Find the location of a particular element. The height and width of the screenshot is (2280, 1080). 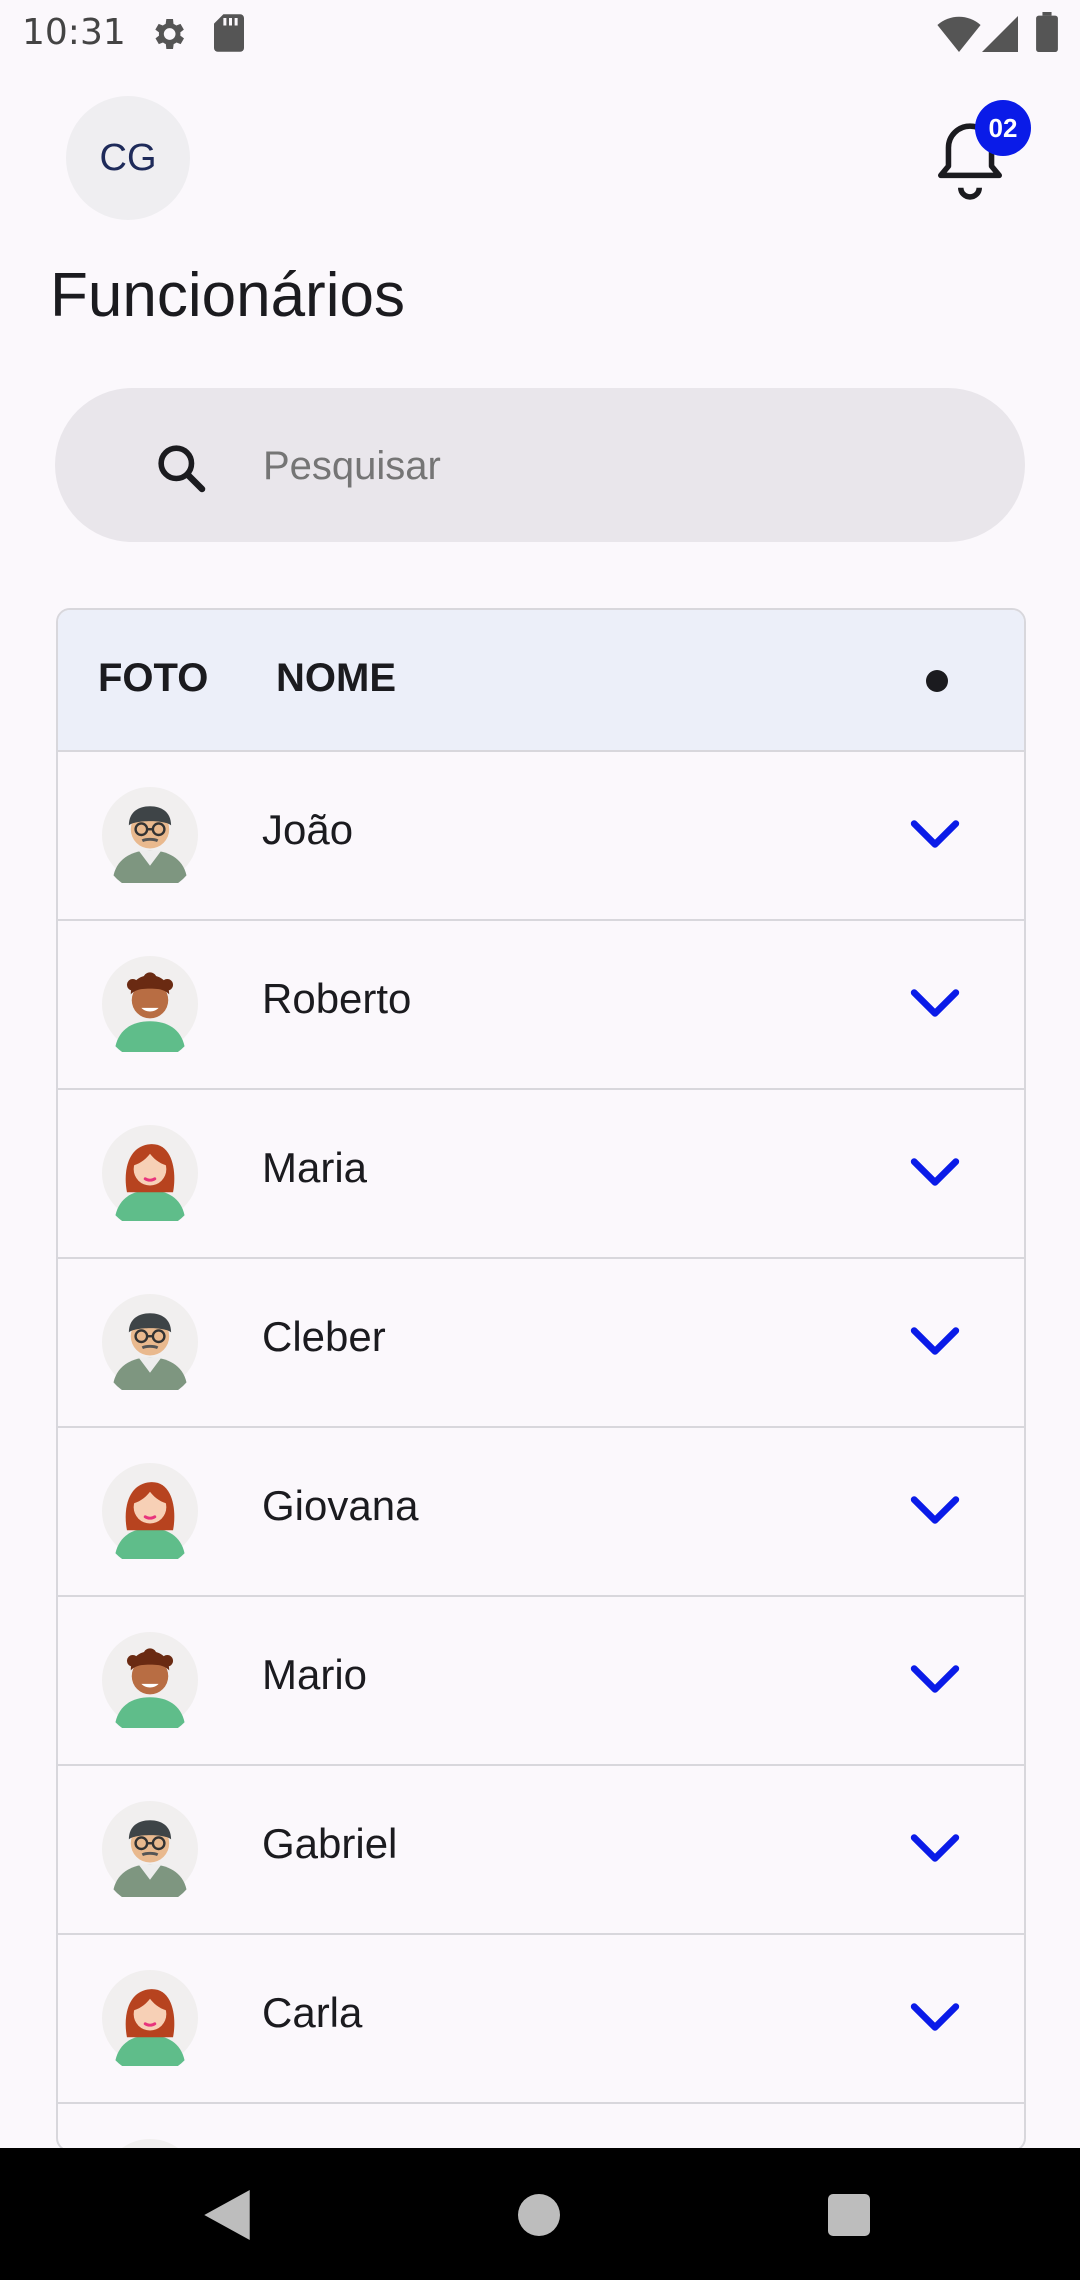

column-header-name: NOME is located at coordinates (336, 678).